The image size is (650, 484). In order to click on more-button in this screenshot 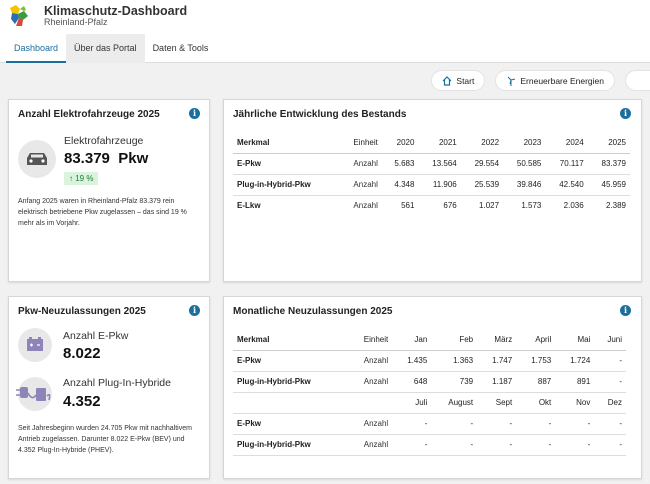, I will do `click(637, 80)`.